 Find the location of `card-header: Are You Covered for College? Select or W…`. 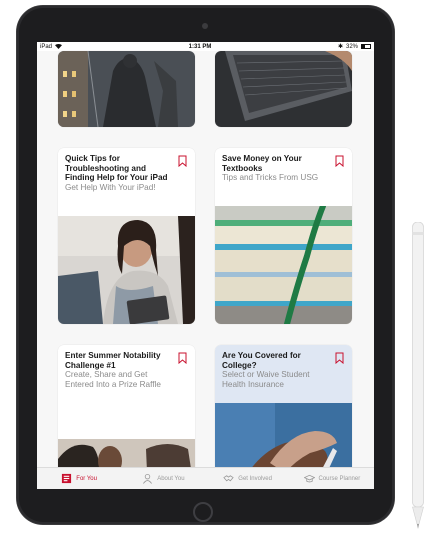

card-header: Are You Covered for College? Select or W… is located at coordinates (283, 374).